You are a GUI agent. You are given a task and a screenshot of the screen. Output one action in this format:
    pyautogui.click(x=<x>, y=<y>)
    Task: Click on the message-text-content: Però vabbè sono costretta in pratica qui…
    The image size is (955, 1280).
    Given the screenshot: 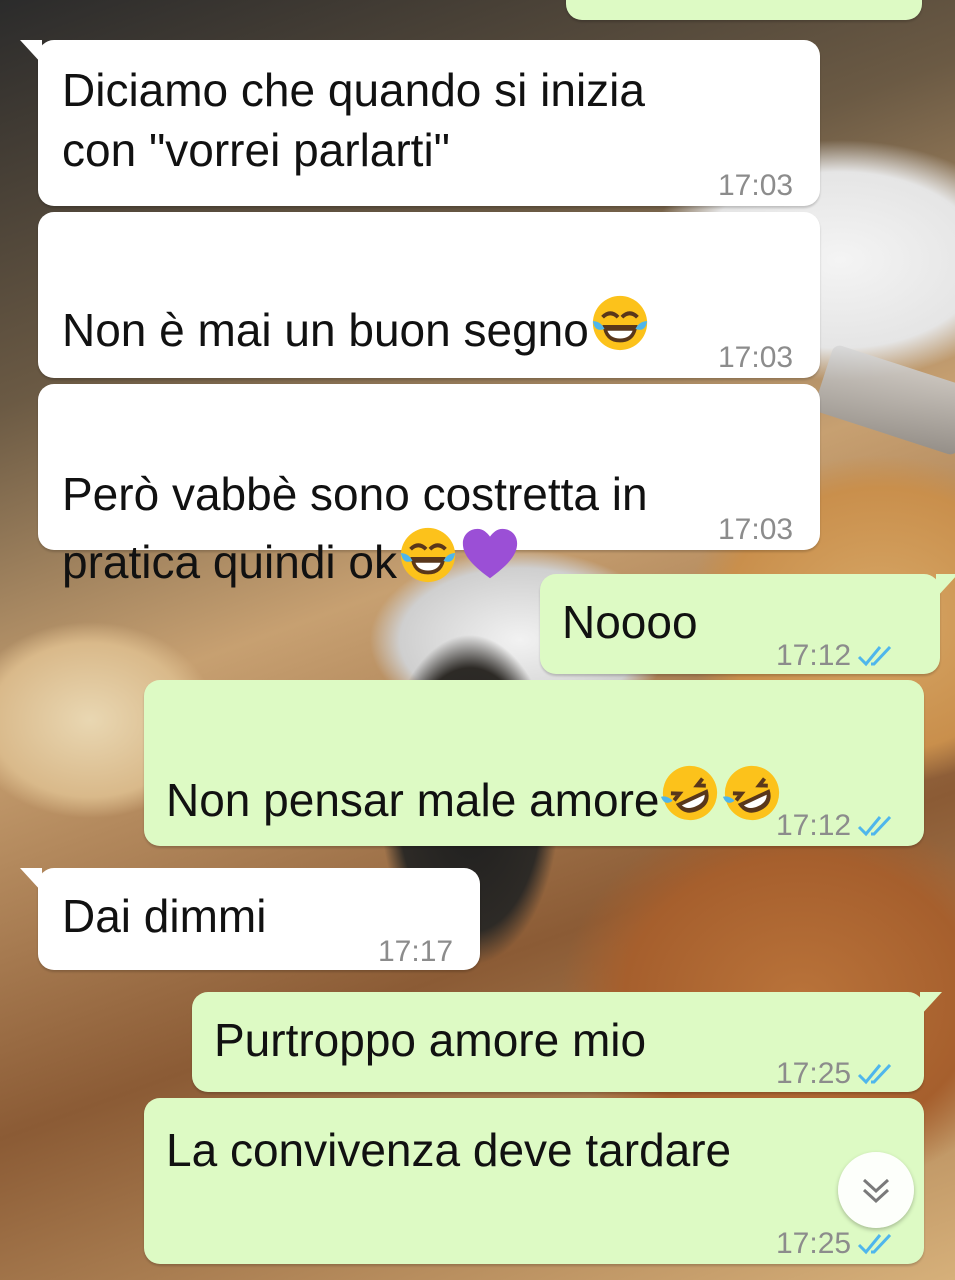 What is the action you would take?
    pyautogui.click(x=355, y=528)
    